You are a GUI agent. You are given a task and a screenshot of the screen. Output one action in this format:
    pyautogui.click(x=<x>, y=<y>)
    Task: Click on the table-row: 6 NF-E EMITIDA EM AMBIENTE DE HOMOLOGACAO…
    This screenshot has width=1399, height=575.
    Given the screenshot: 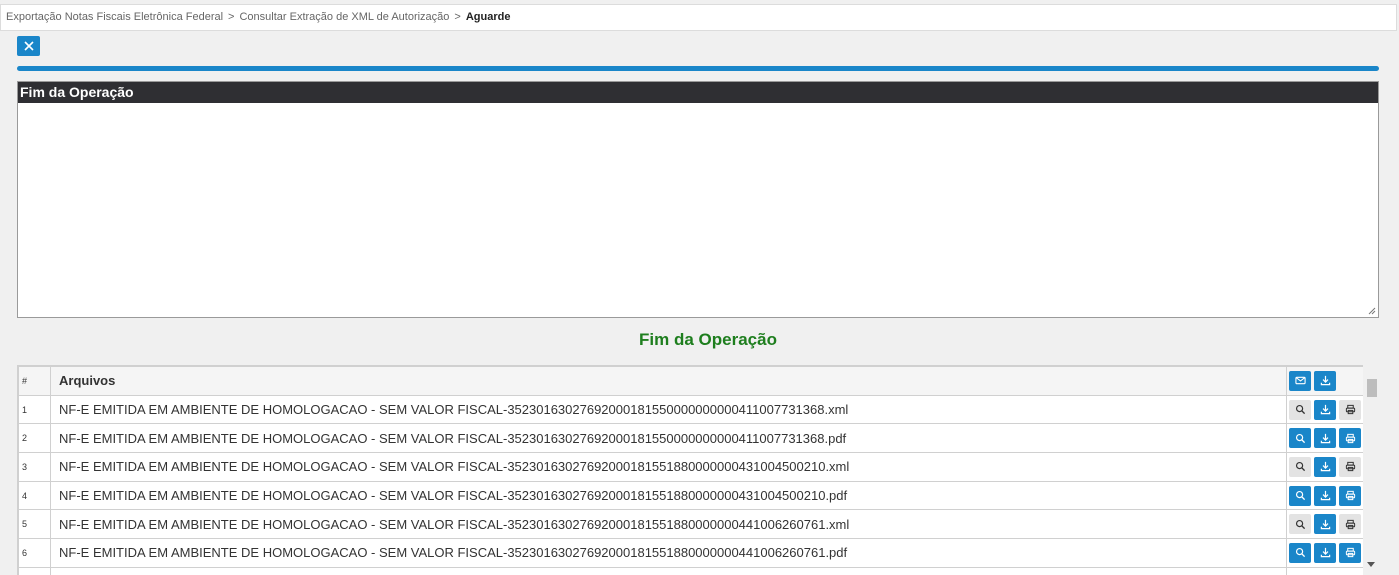 What is the action you would take?
    pyautogui.click(x=691, y=553)
    